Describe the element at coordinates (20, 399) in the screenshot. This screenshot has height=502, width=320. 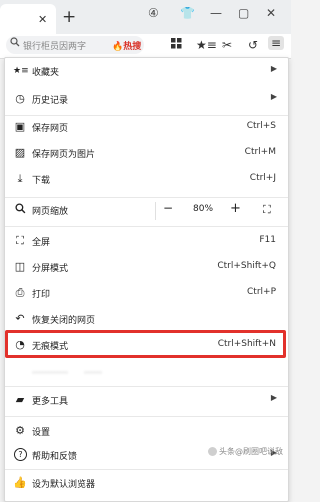
I see `toolbox-icon: ▰` at that location.